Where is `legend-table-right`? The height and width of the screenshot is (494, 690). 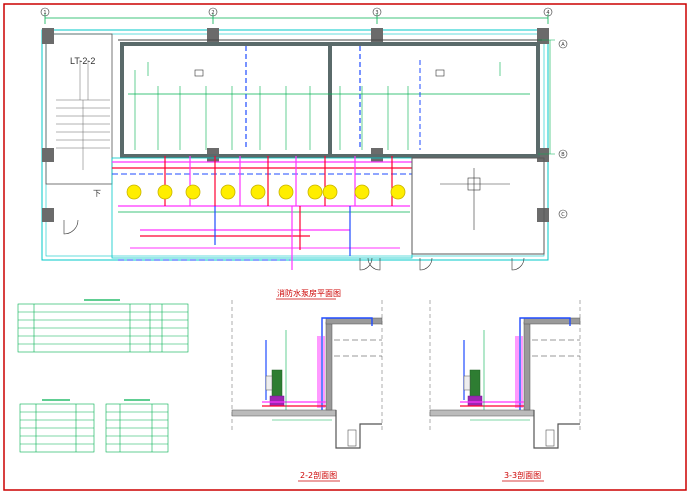 legend-table-right is located at coordinates (137, 428).